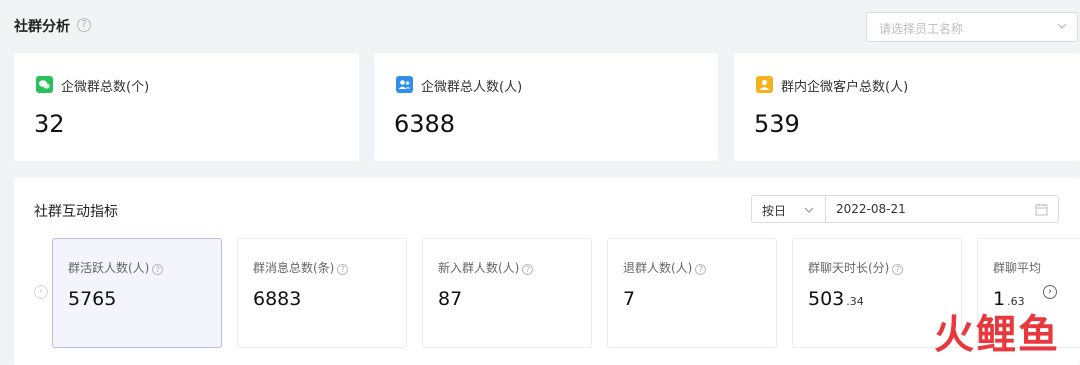  Describe the element at coordinates (788, 209) in the screenshot. I see `granularity-select: 按日` at that location.